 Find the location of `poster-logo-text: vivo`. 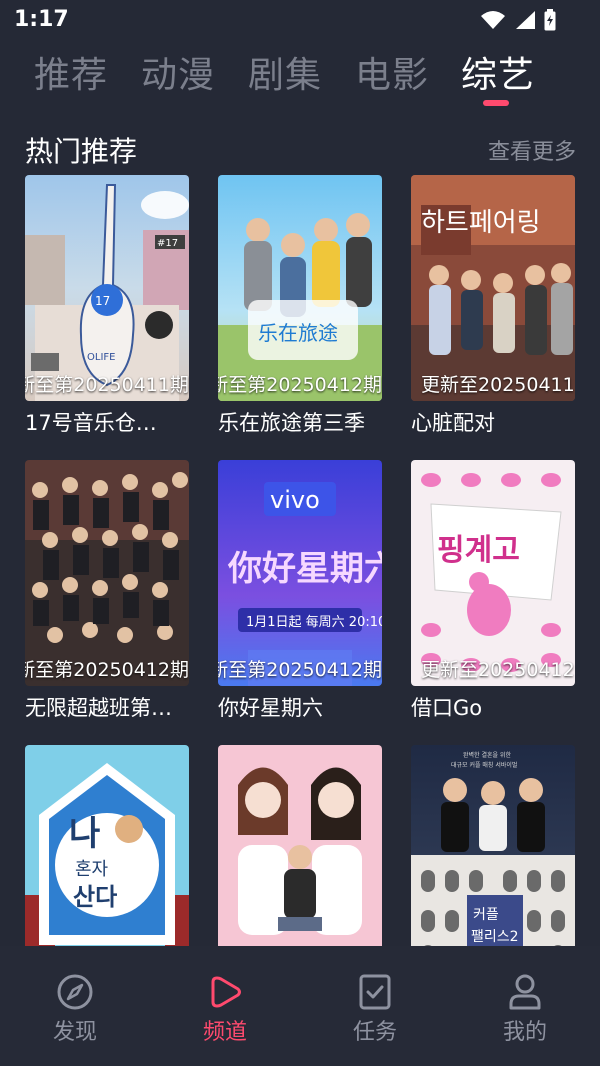

poster-logo-text: vivo is located at coordinates (295, 500).